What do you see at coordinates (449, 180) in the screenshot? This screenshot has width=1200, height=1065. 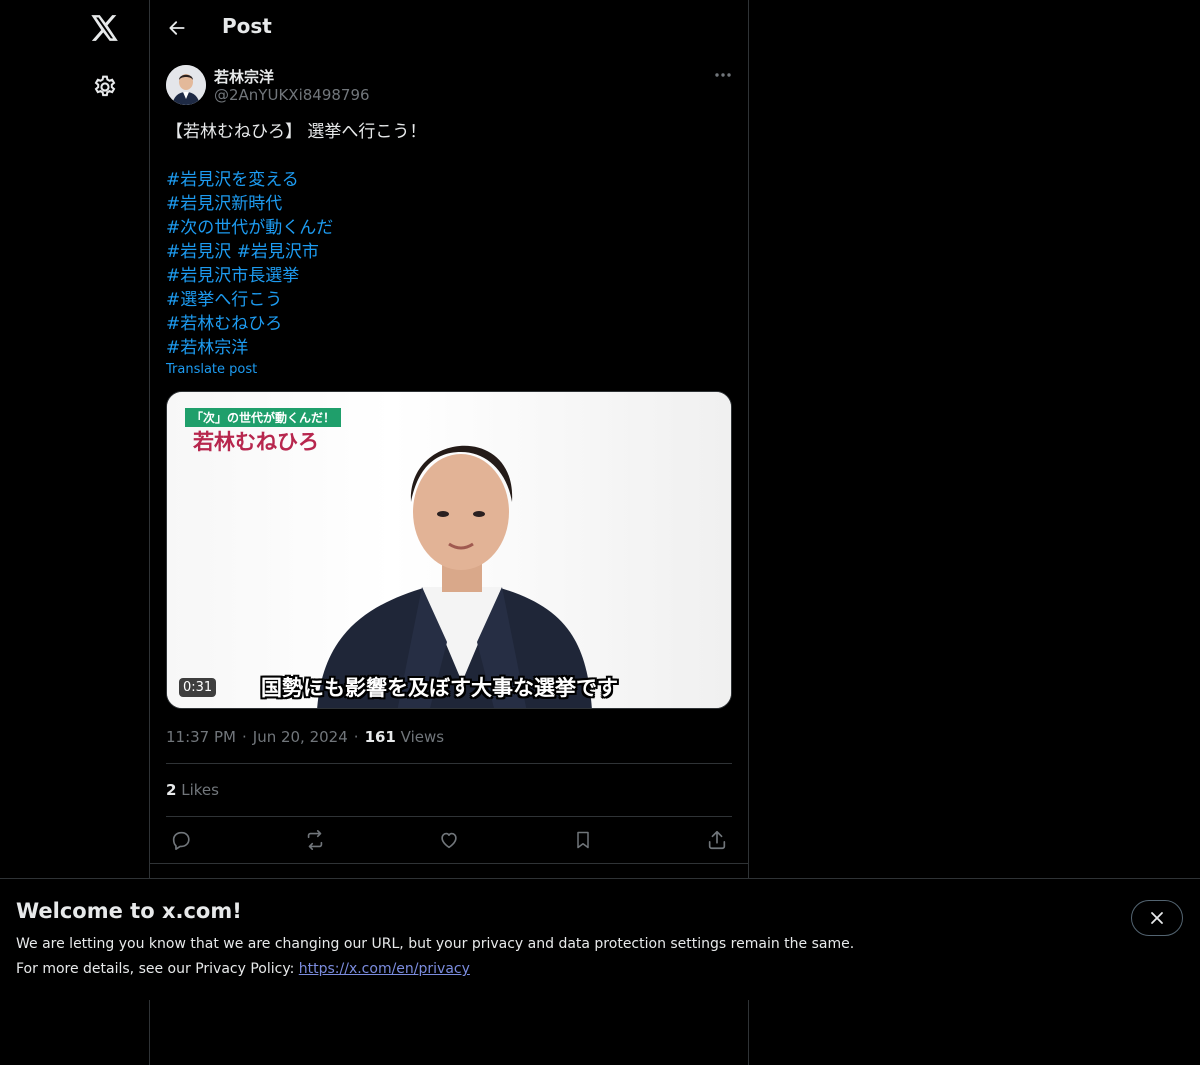 I see `hashtag-link: #岩見沢を変える` at bounding box center [449, 180].